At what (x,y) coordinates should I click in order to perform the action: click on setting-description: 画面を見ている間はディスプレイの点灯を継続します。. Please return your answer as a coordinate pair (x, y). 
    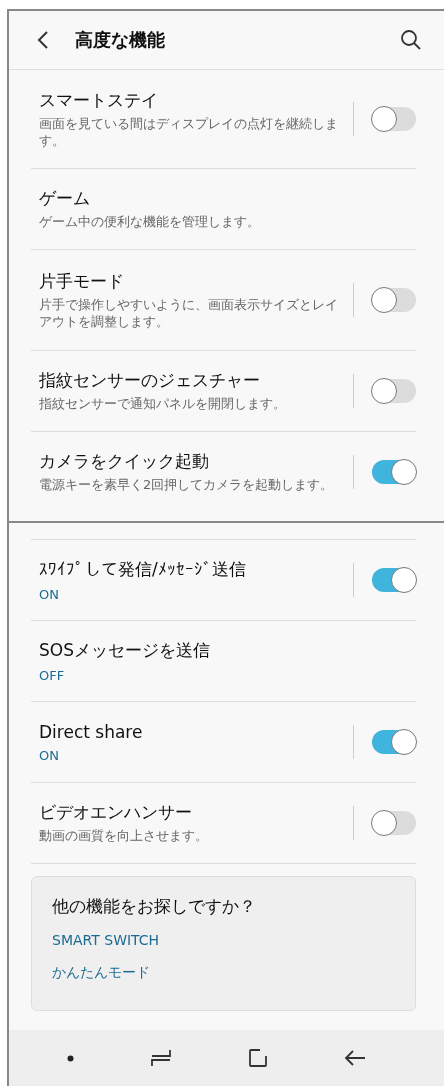
    Looking at the image, I should click on (189, 132).